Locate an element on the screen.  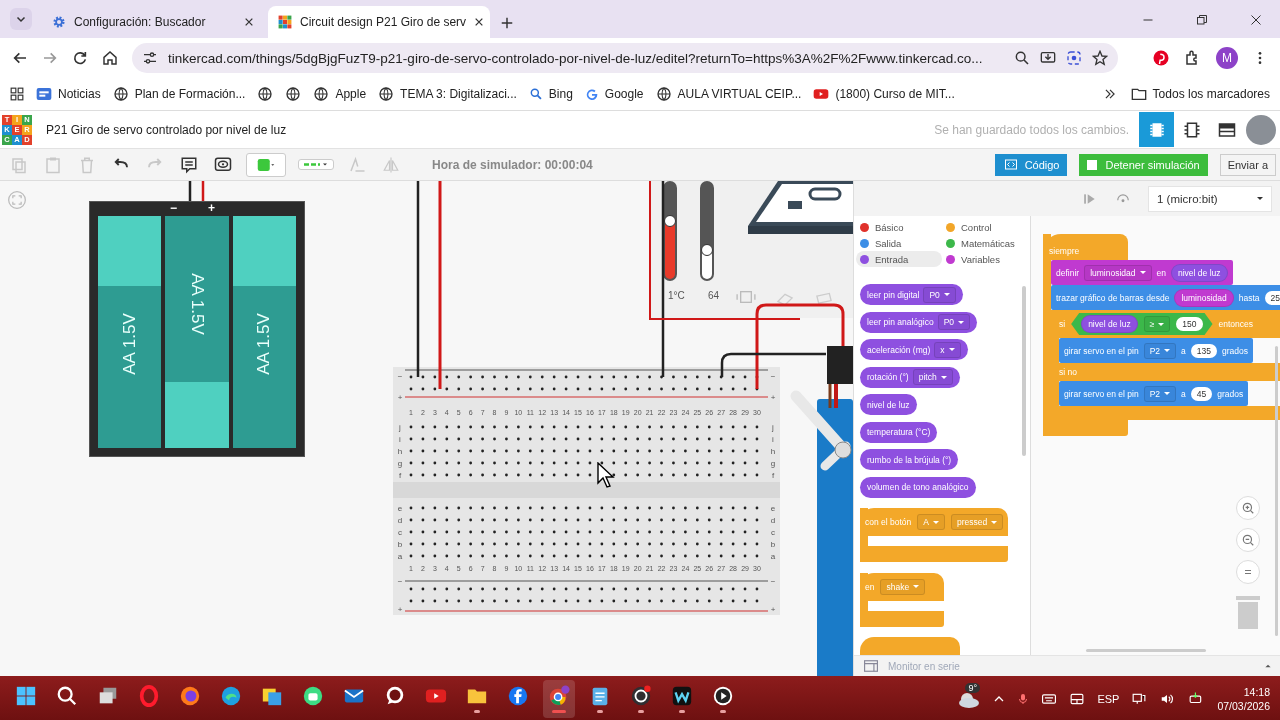
number-input: 25 is located at coordinates (1272, 297).